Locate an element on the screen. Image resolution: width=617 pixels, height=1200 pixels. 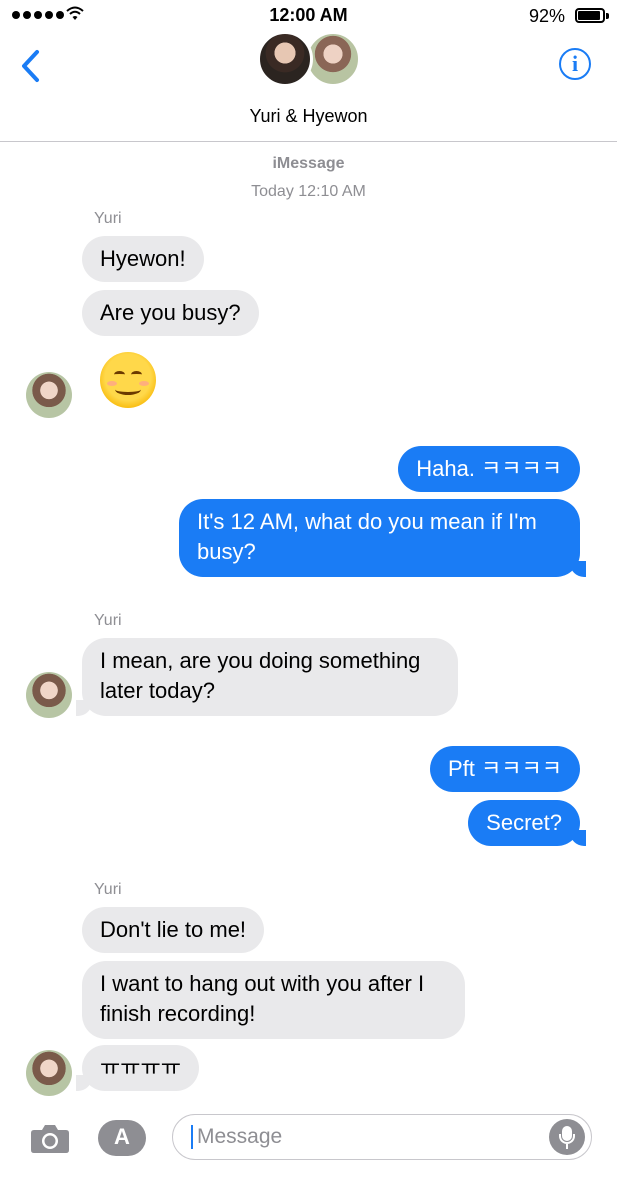
incoming-message: Hyewon! is located at coordinates (143, 259).